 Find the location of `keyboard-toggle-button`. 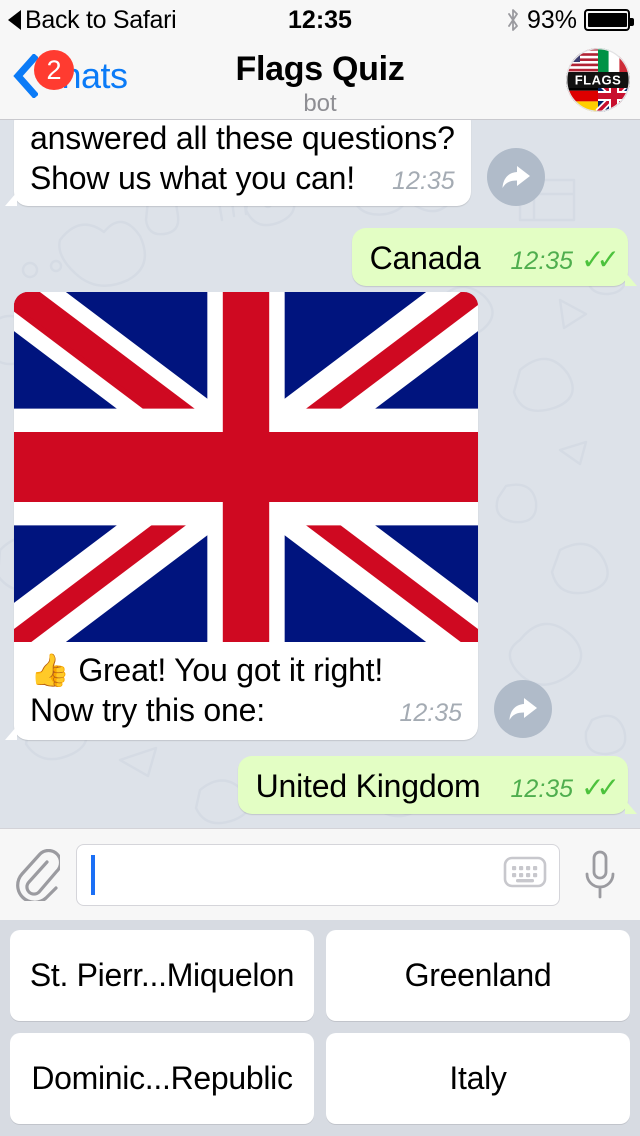

keyboard-toggle-button is located at coordinates (525, 874).